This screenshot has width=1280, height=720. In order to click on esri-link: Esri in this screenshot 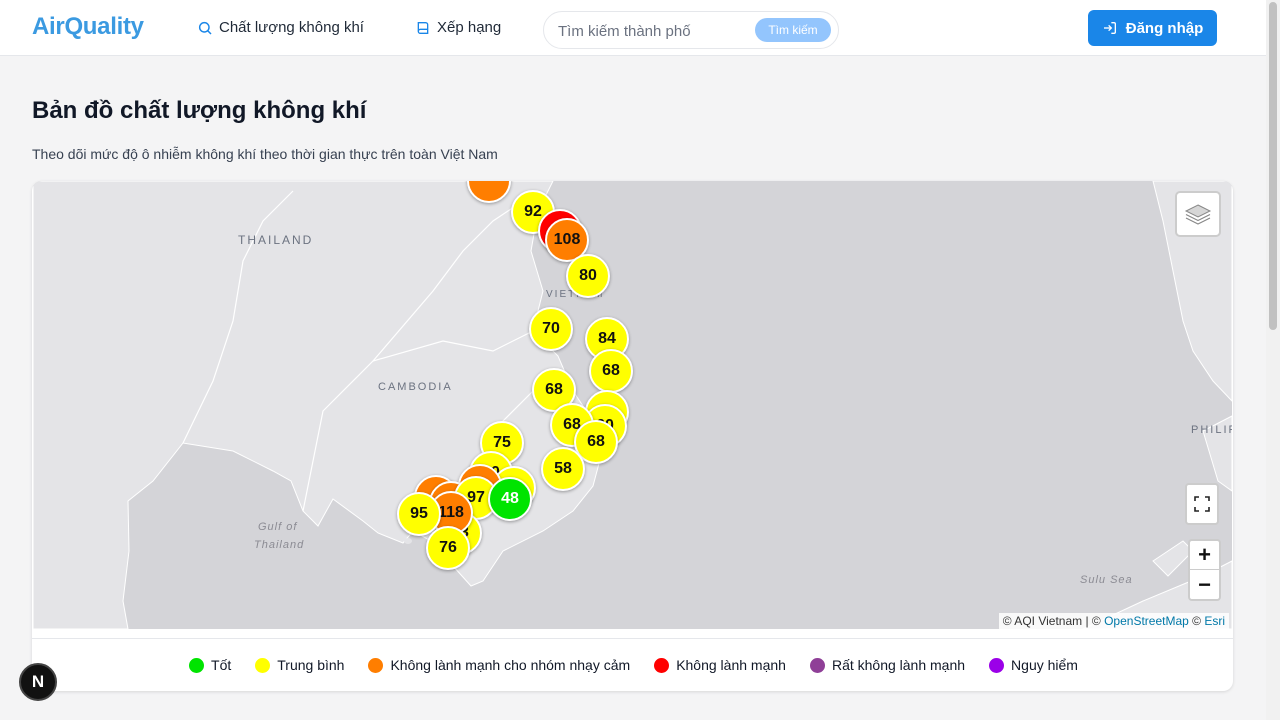, I will do `click(1214, 621)`.